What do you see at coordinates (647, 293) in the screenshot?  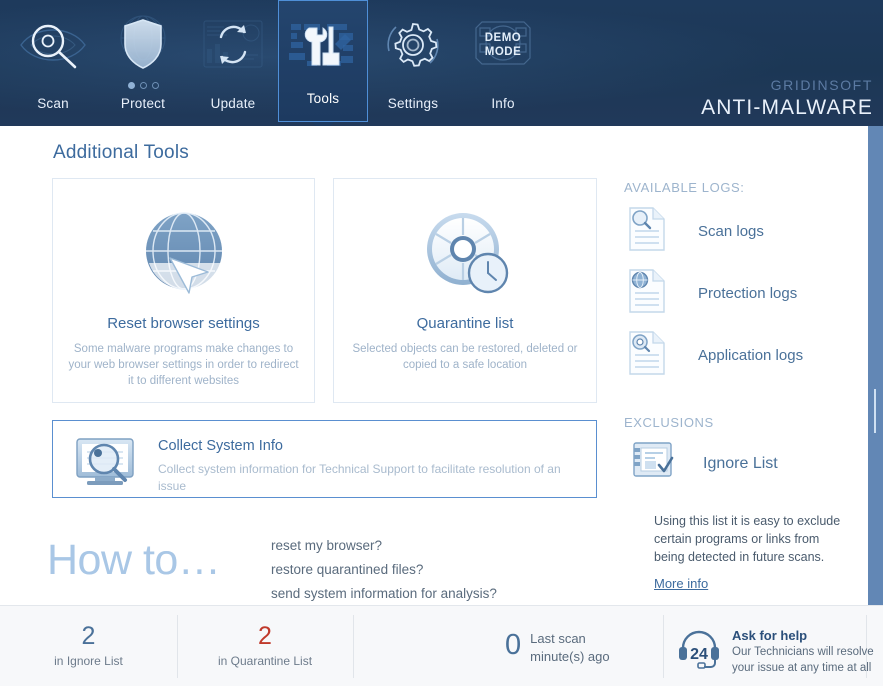 I see `document-globe-icon` at bounding box center [647, 293].